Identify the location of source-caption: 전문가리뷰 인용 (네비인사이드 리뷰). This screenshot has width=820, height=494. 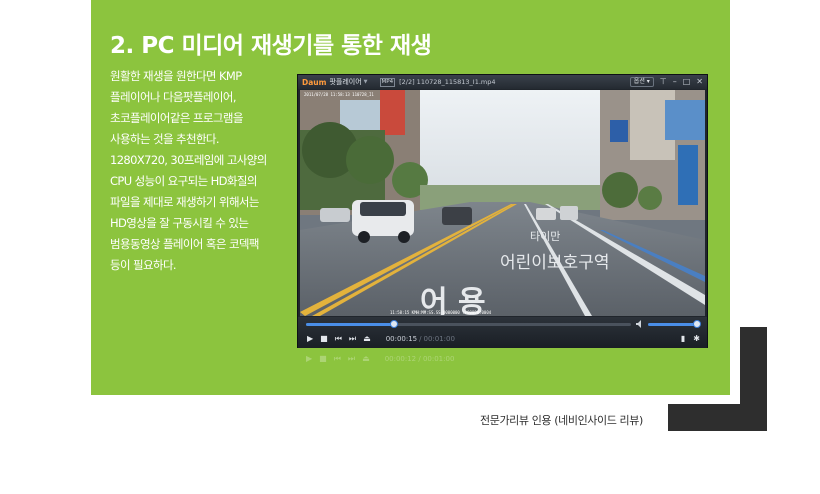
(561, 420).